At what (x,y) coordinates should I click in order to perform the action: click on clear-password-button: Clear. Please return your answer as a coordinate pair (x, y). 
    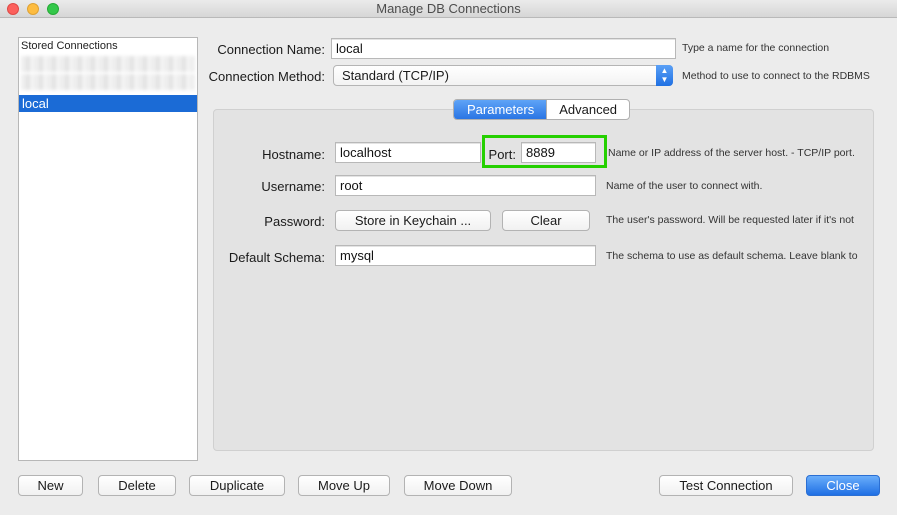
    Looking at the image, I should click on (546, 220).